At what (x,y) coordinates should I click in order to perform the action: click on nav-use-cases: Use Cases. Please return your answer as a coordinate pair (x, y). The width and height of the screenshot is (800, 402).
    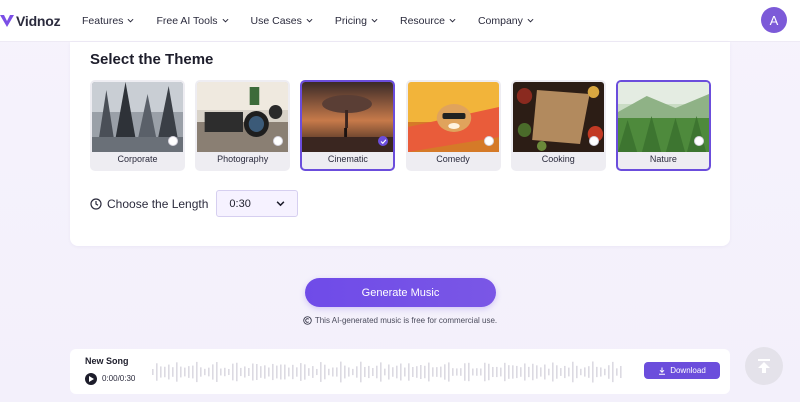
    Looking at the image, I should click on (282, 21).